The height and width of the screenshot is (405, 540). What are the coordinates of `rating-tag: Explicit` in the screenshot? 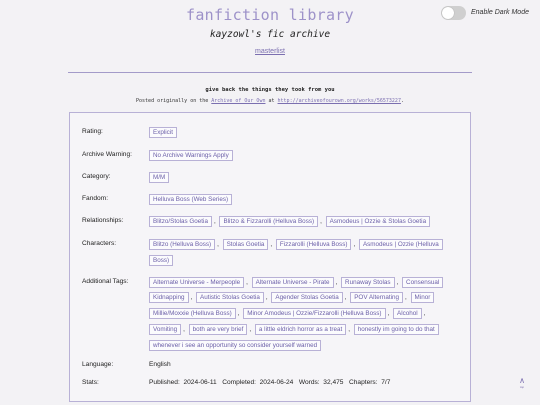 It's located at (163, 132).